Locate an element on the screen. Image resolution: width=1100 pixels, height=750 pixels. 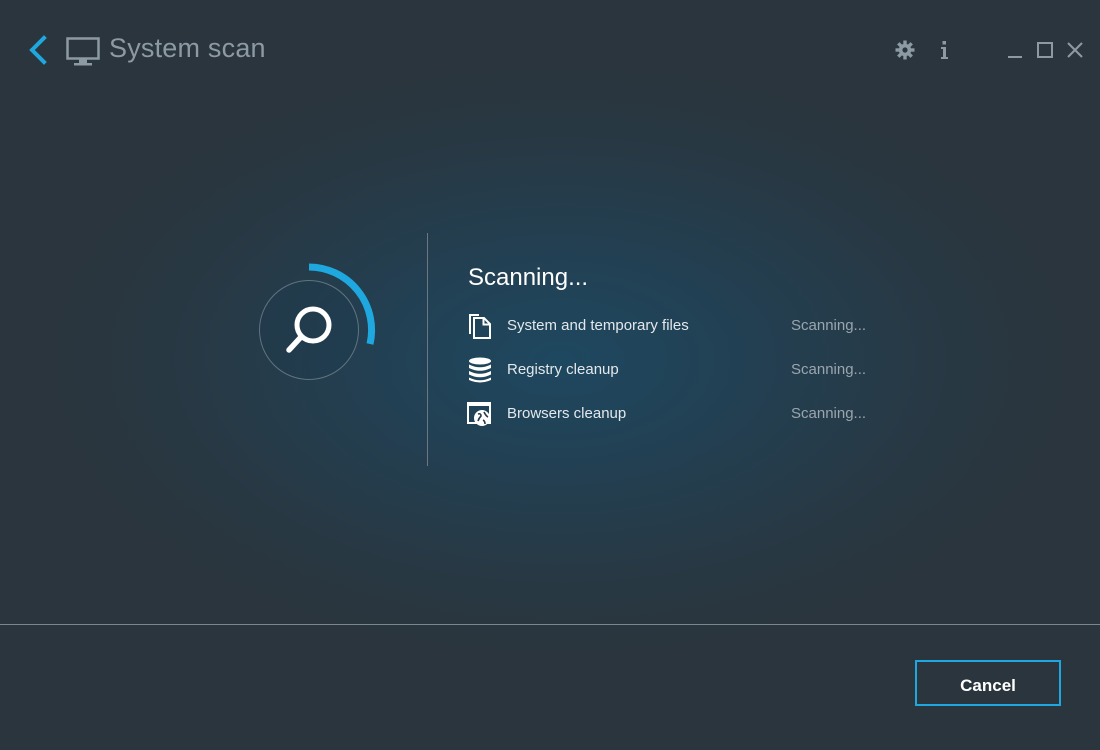
database-icon is located at coordinates (480, 370).